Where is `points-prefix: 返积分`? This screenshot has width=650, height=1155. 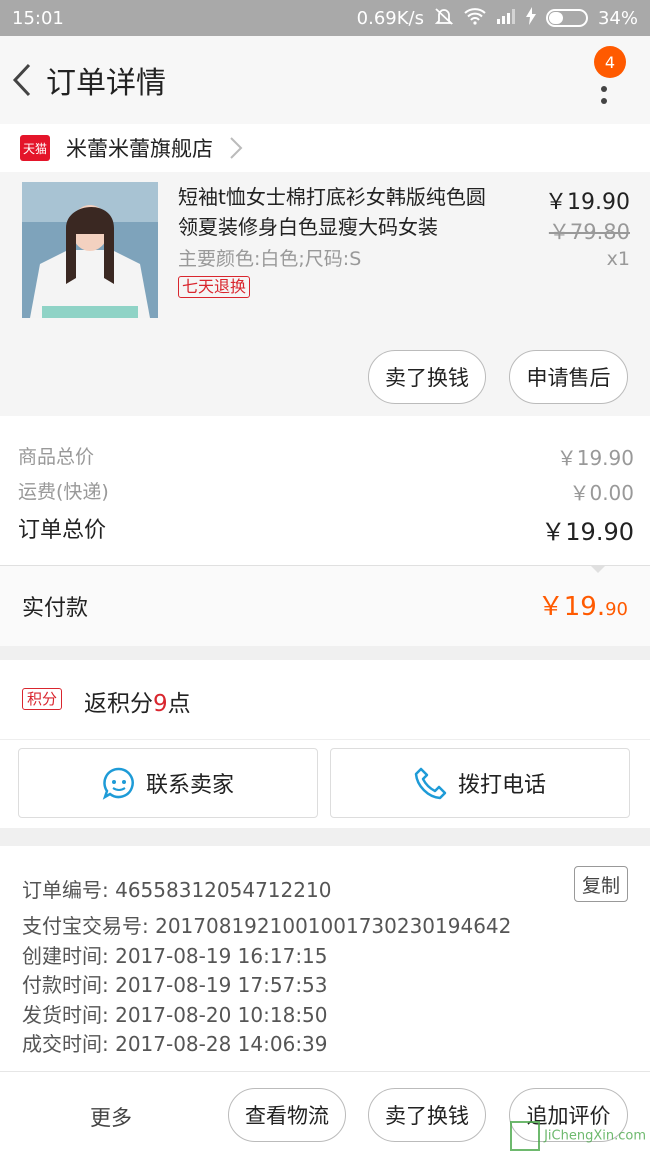 points-prefix: 返积分 is located at coordinates (118, 704).